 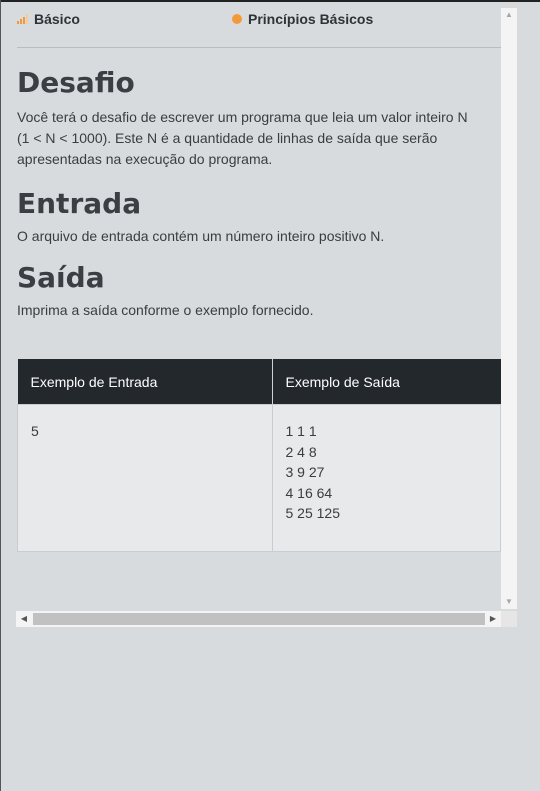 I want to click on meta-divider, so click(x=259, y=47).